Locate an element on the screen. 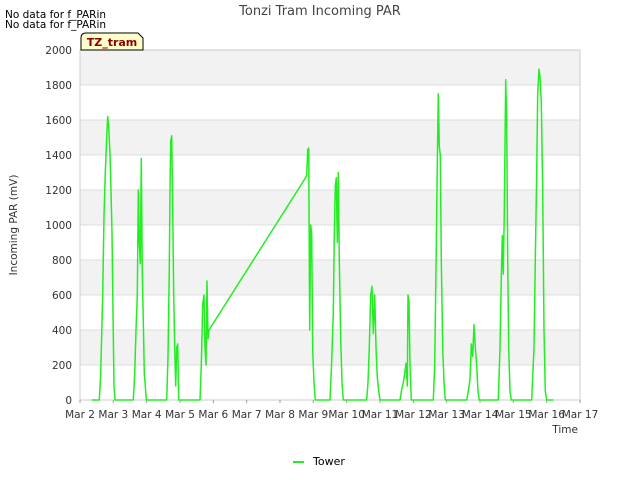  chart-title: Tonzi Tram Incoming PAR is located at coordinates (319, 11).